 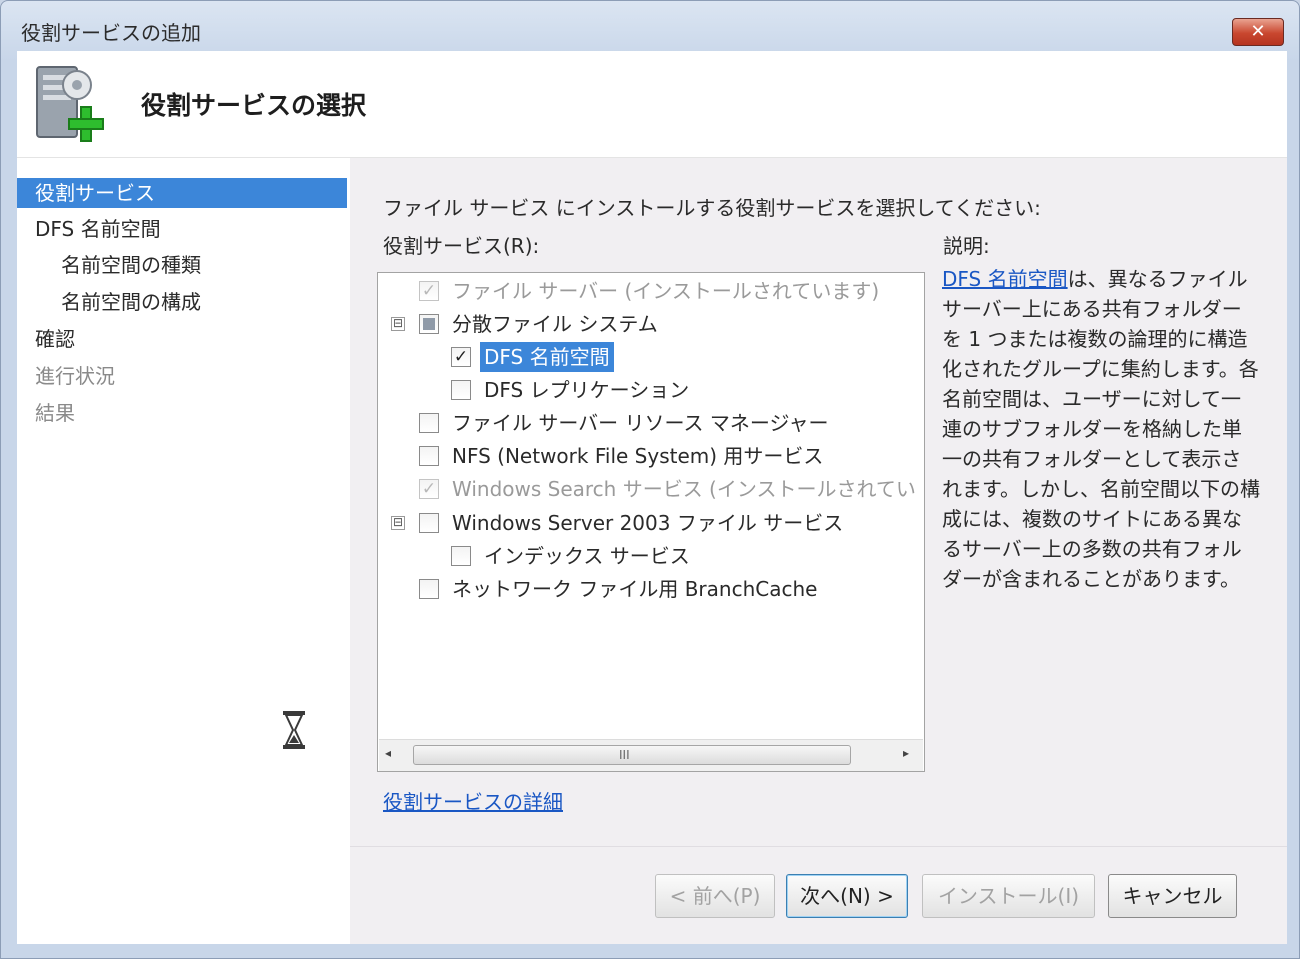 What do you see at coordinates (906, 753) in the screenshot?
I see `scroll-right-icon: ▸` at bounding box center [906, 753].